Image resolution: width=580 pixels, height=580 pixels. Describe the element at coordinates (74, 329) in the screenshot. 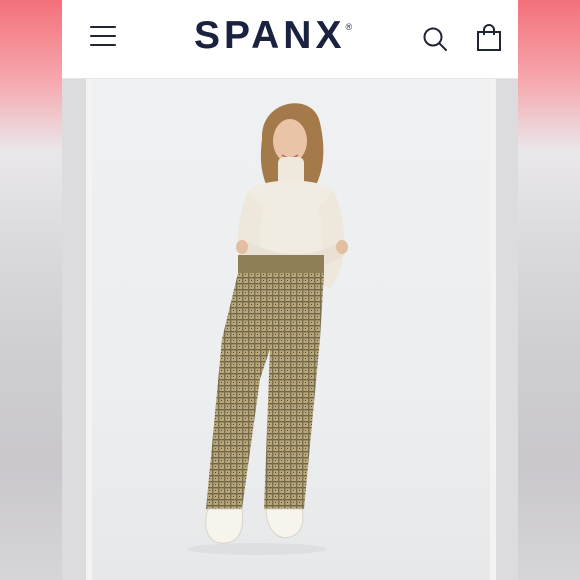

I see `previous-image-peek` at that location.